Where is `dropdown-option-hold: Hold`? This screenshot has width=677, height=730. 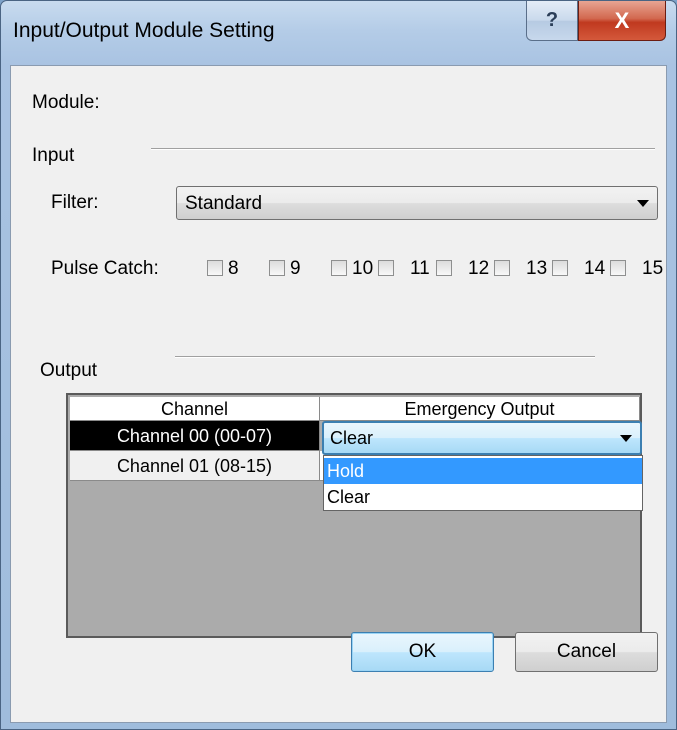 dropdown-option-hold: Hold is located at coordinates (483, 471).